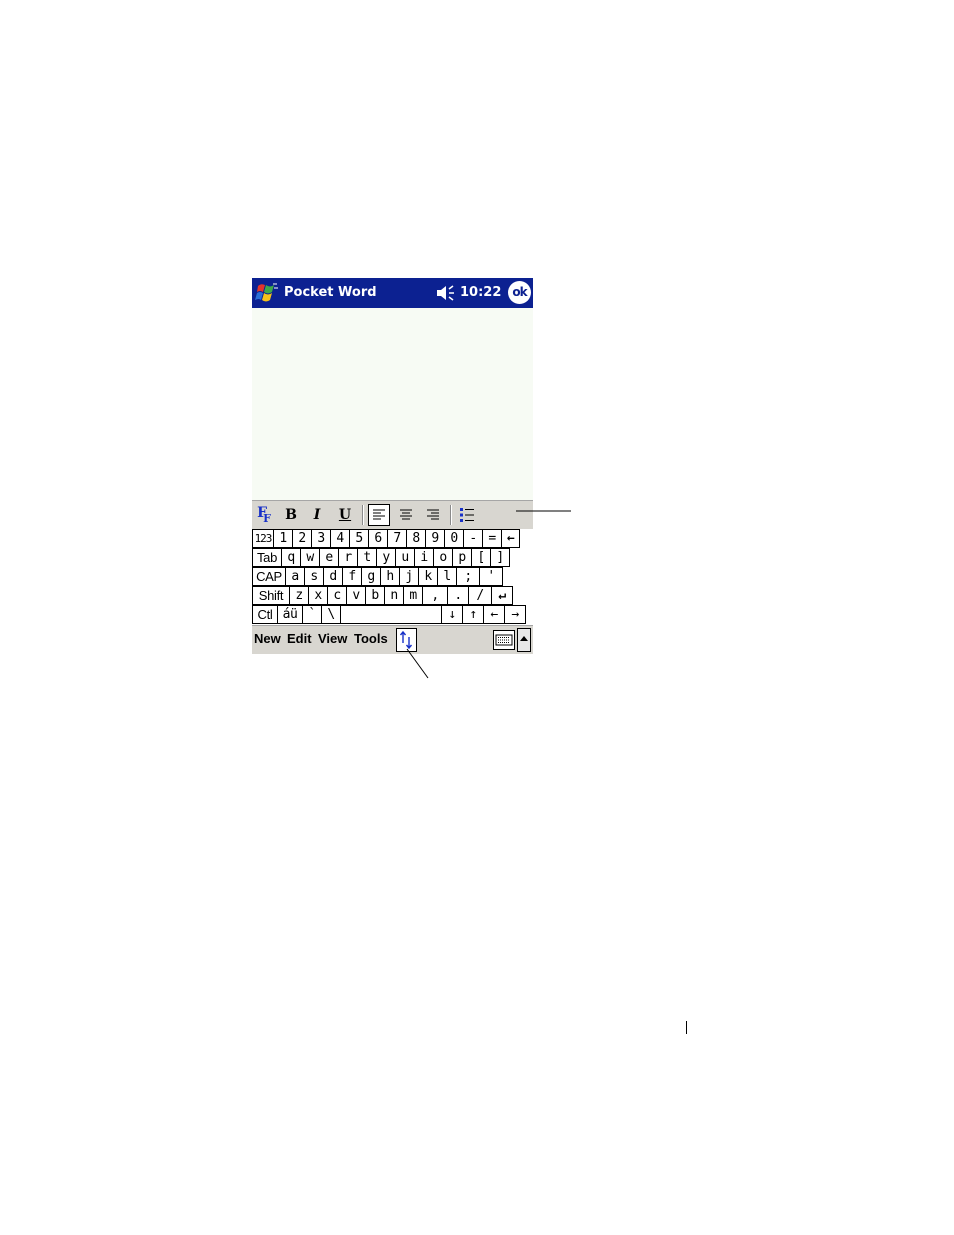  What do you see at coordinates (359, 538) in the screenshot?
I see `key-5: 5` at bounding box center [359, 538].